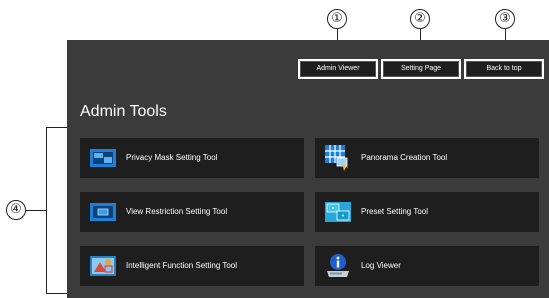 This screenshot has height=298, width=549. Describe the element at coordinates (338, 69) in the screenshot. I see `admin-viewer-button: Admin Viewer` at that location.